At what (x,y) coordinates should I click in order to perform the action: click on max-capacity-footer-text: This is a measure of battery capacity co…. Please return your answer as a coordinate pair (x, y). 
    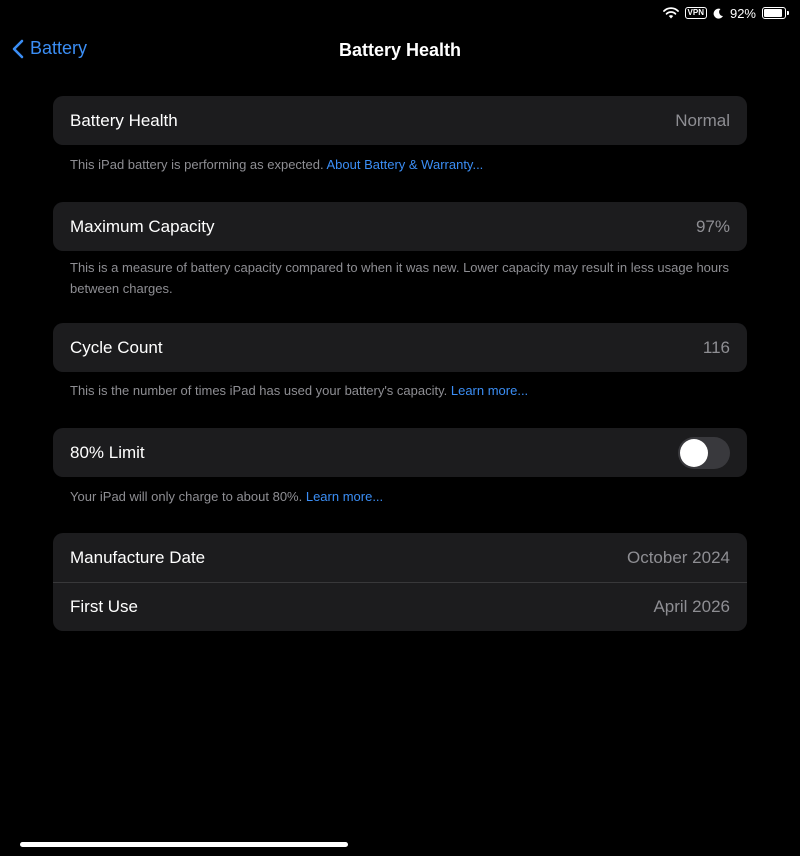
    Looking at the image, I should click on (399, 278).